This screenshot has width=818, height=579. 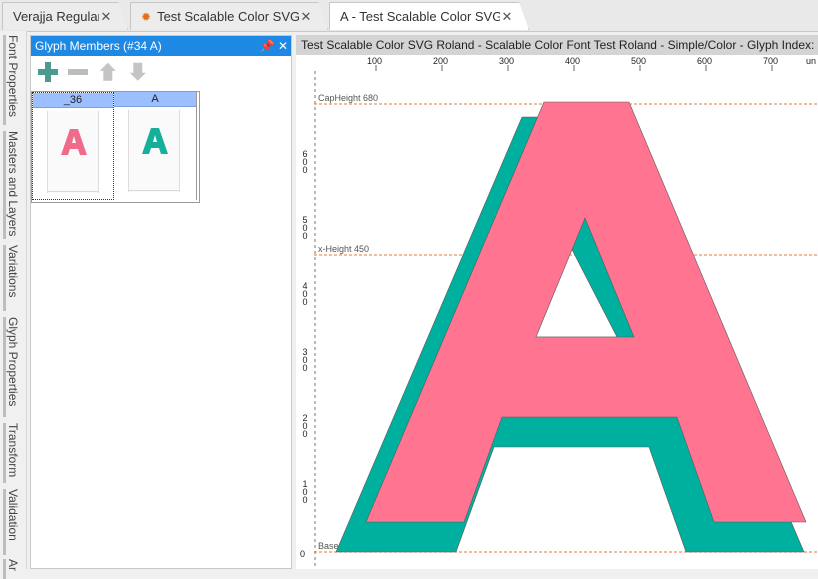 I want to click on tab-verajja-regular: Verajja Regular ✕, so click(x=65, y=16).